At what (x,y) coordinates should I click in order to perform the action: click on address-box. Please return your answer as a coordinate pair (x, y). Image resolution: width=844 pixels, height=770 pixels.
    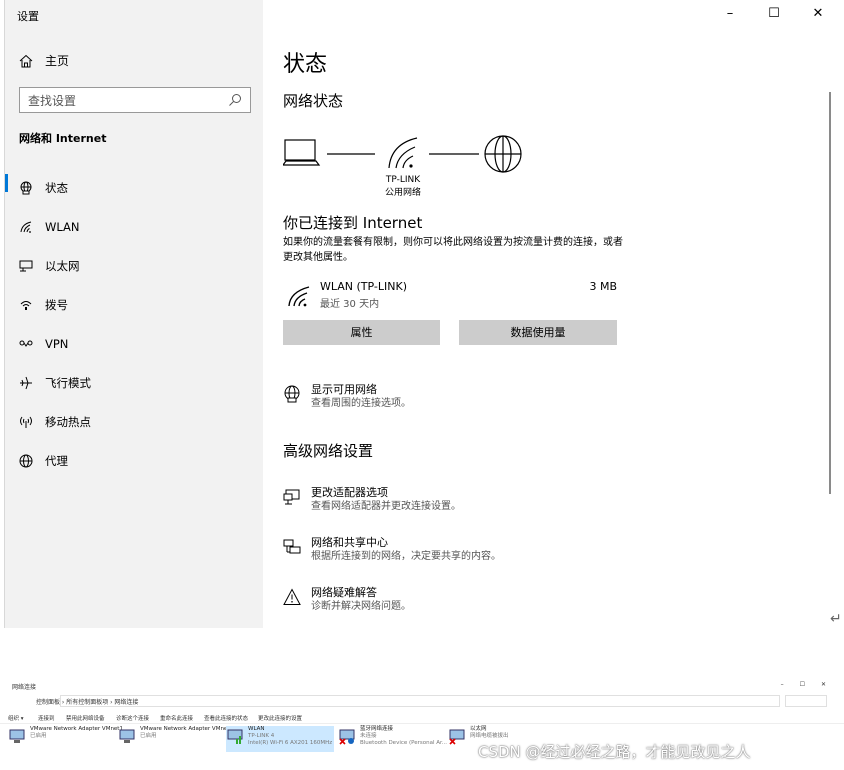
    Looking at the image, I should click on (420, 701).